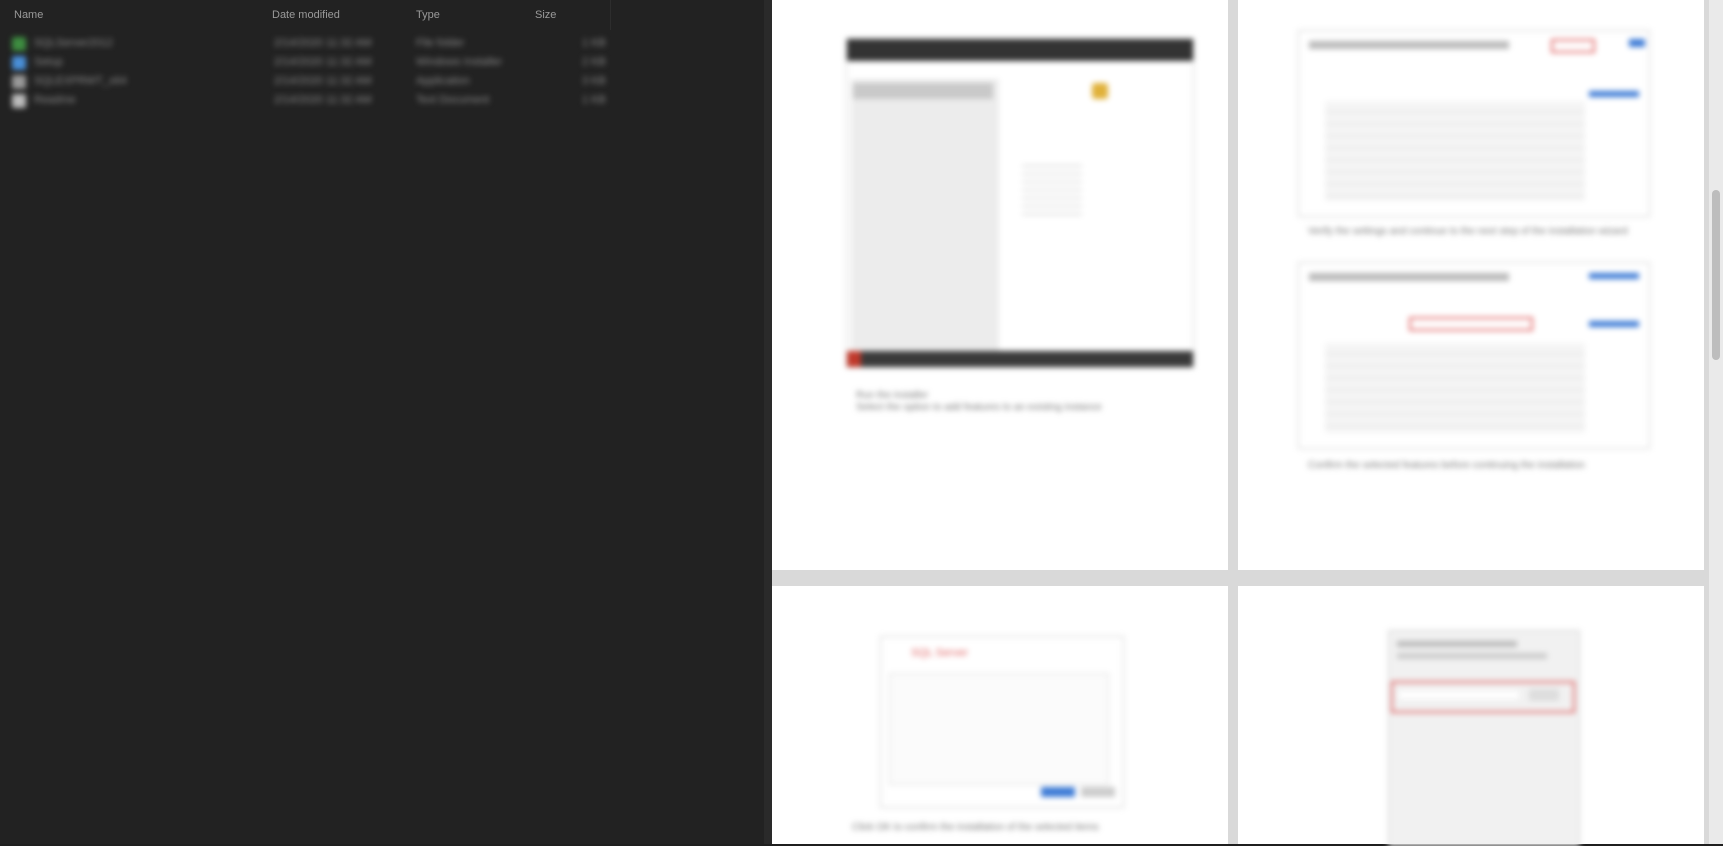  What do you see at coordinates (1474, 355) in the screenshot?
I see `screenshot-feature-selection` at bounding box center [1474, 355].